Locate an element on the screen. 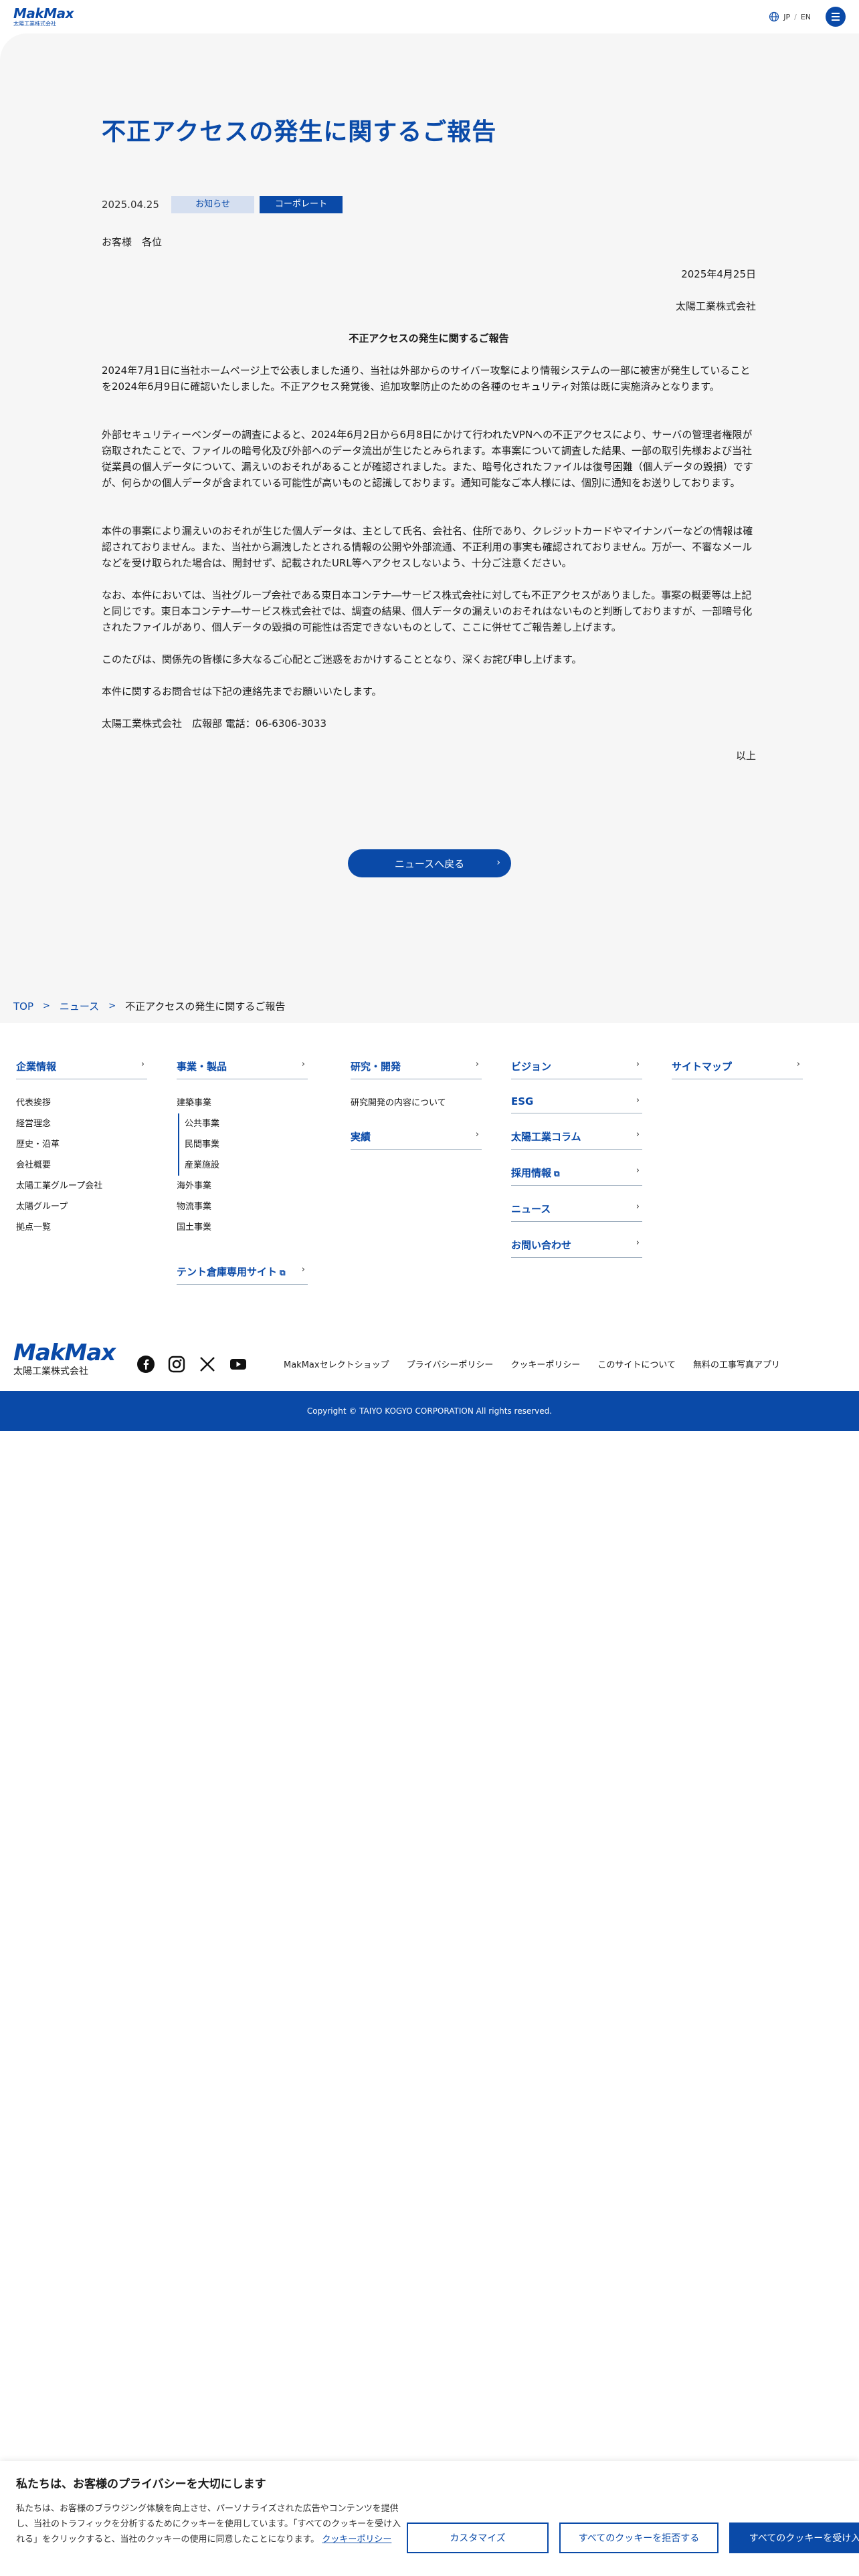  footer-sublink: 産業施設 is located at coordinates (243, 1166).